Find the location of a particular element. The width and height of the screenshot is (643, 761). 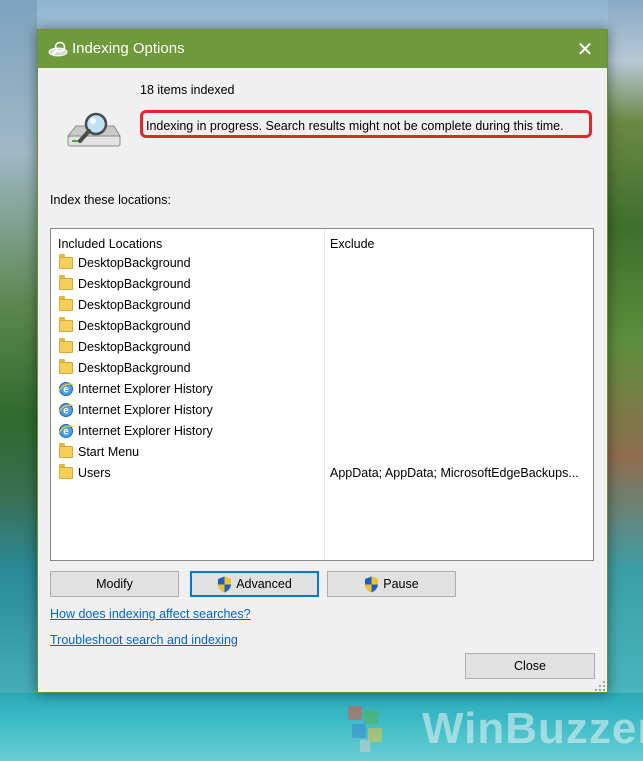

winbuzzer-logo-icon is located at coordinates (365, 729).